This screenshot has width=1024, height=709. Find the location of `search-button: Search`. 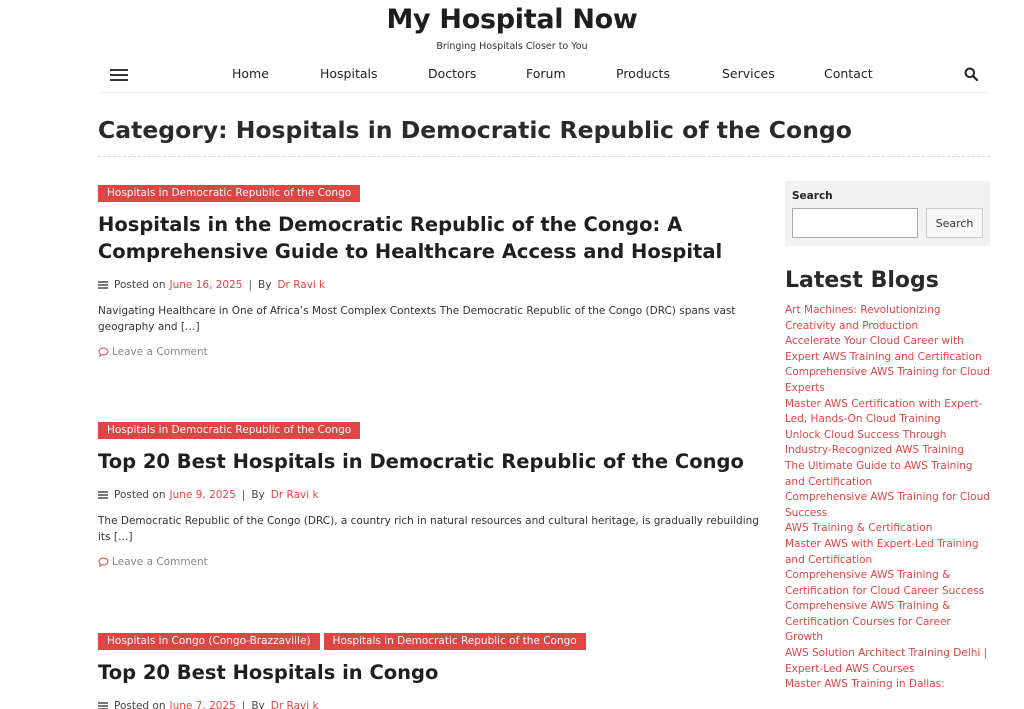

search-button: Search is located at coordinates (954, 223).